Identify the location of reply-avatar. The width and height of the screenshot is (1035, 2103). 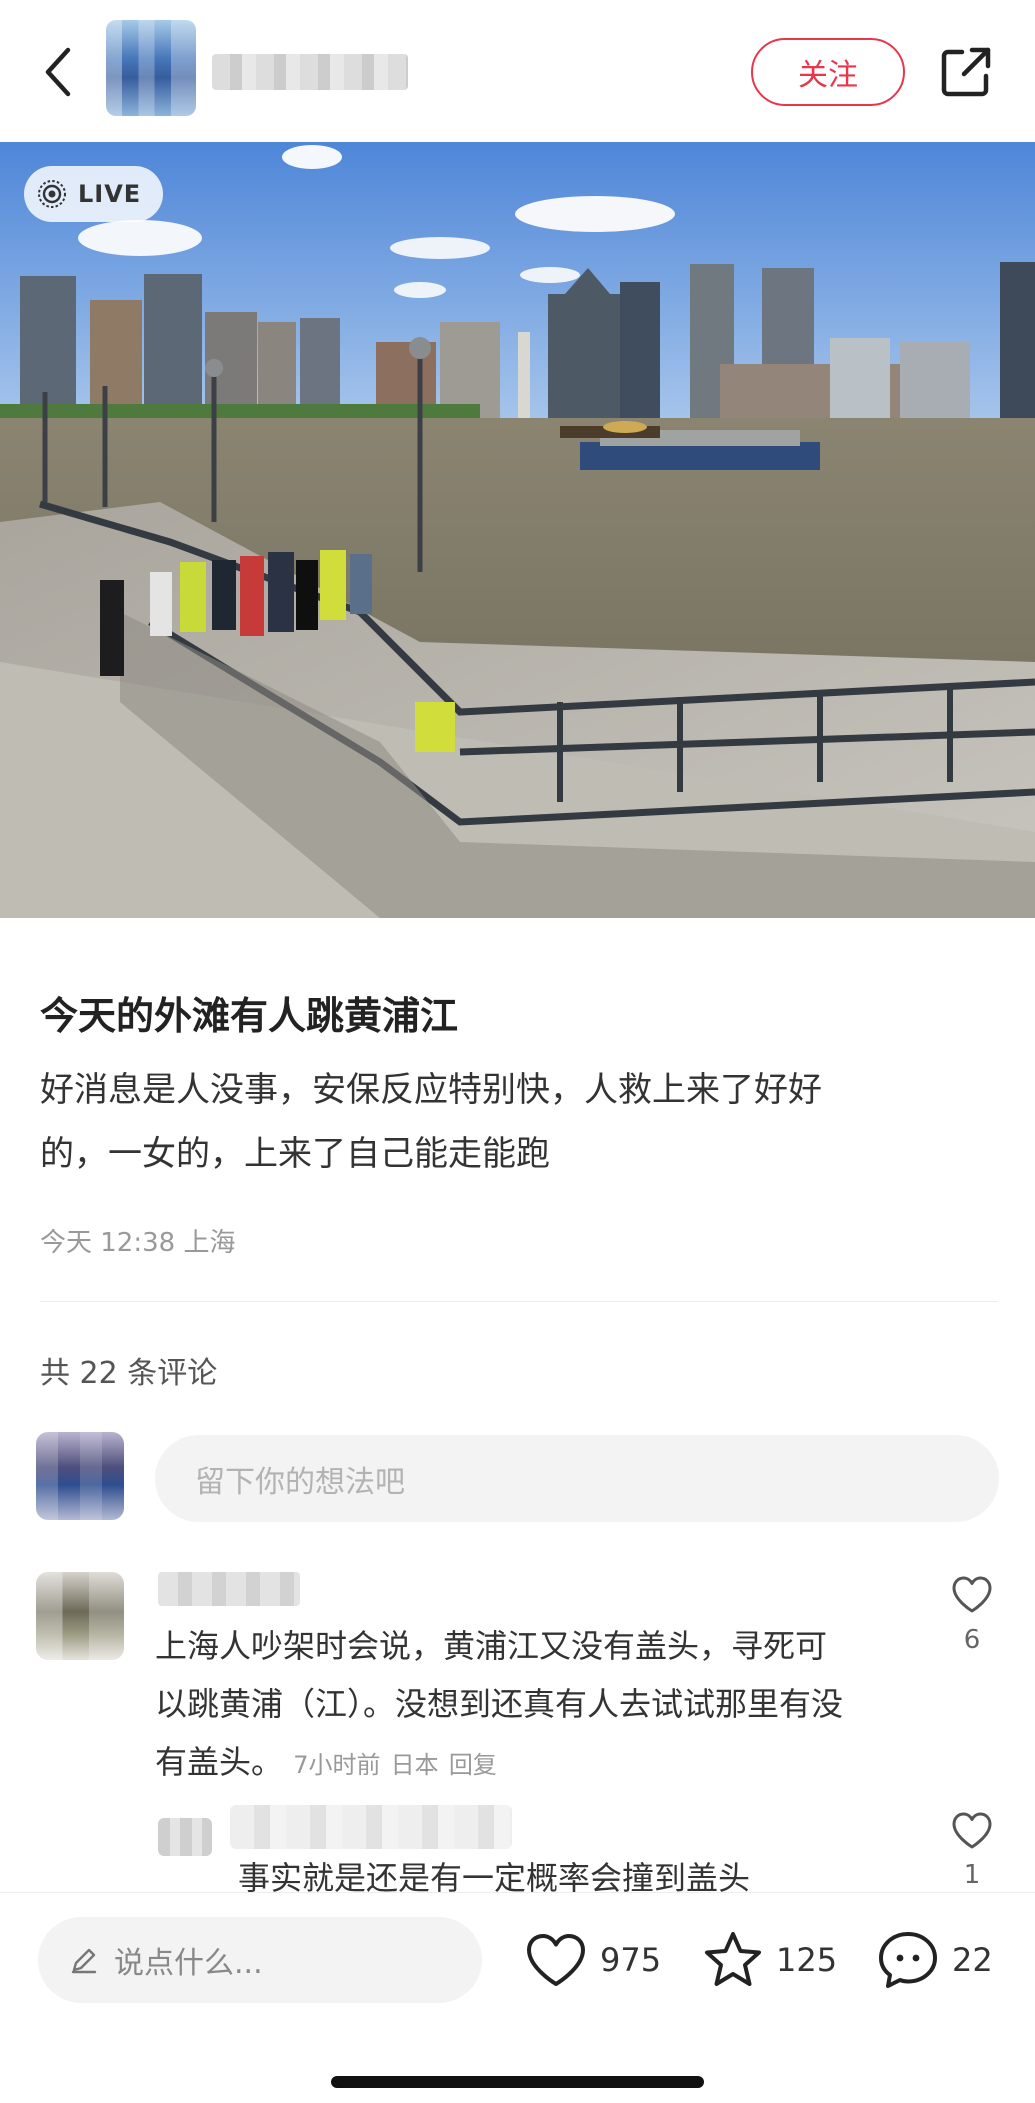
(185, 1837).